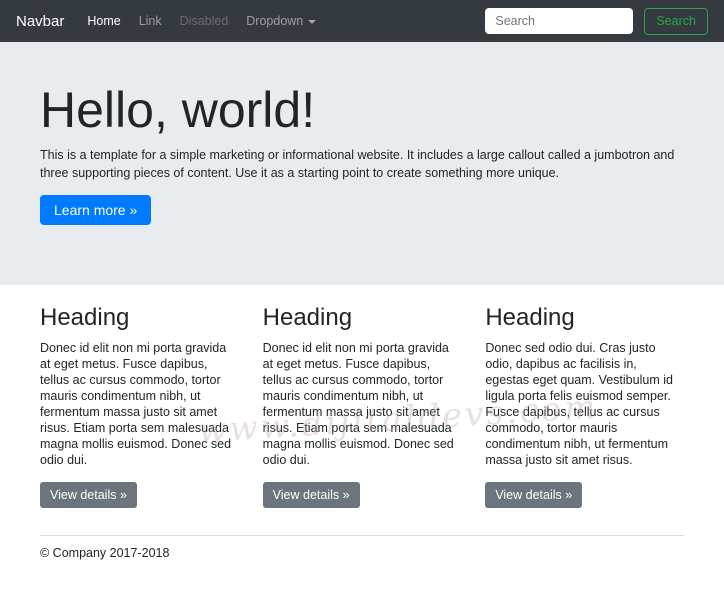  What do you see at coordinates (105, 553) in the screenshot?
I see `copyright-text: © Company 2017-2018` at bounding box center [105, 553].